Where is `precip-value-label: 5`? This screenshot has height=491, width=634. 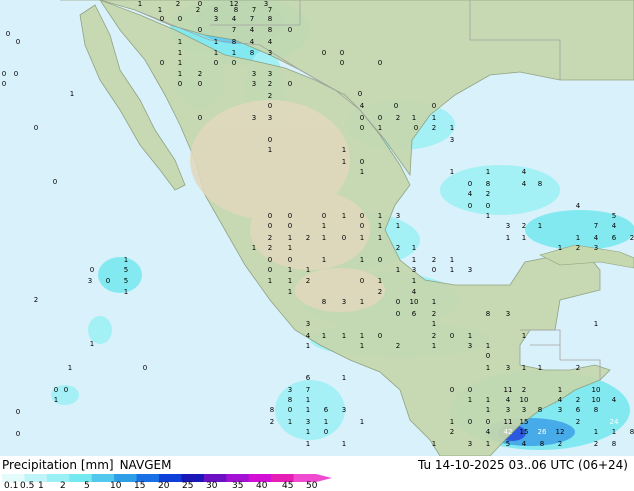 precip-value-label: 5 is located at coordinates (126, 281).